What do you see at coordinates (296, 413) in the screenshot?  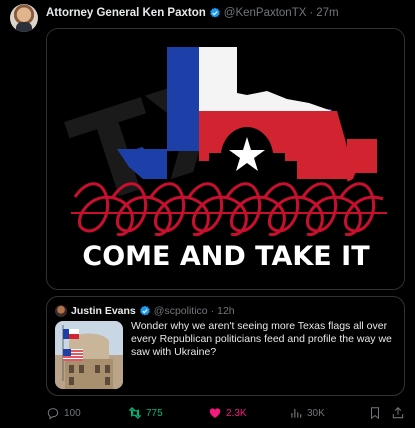 I see `views-icon` at bounding box center [296, 413].